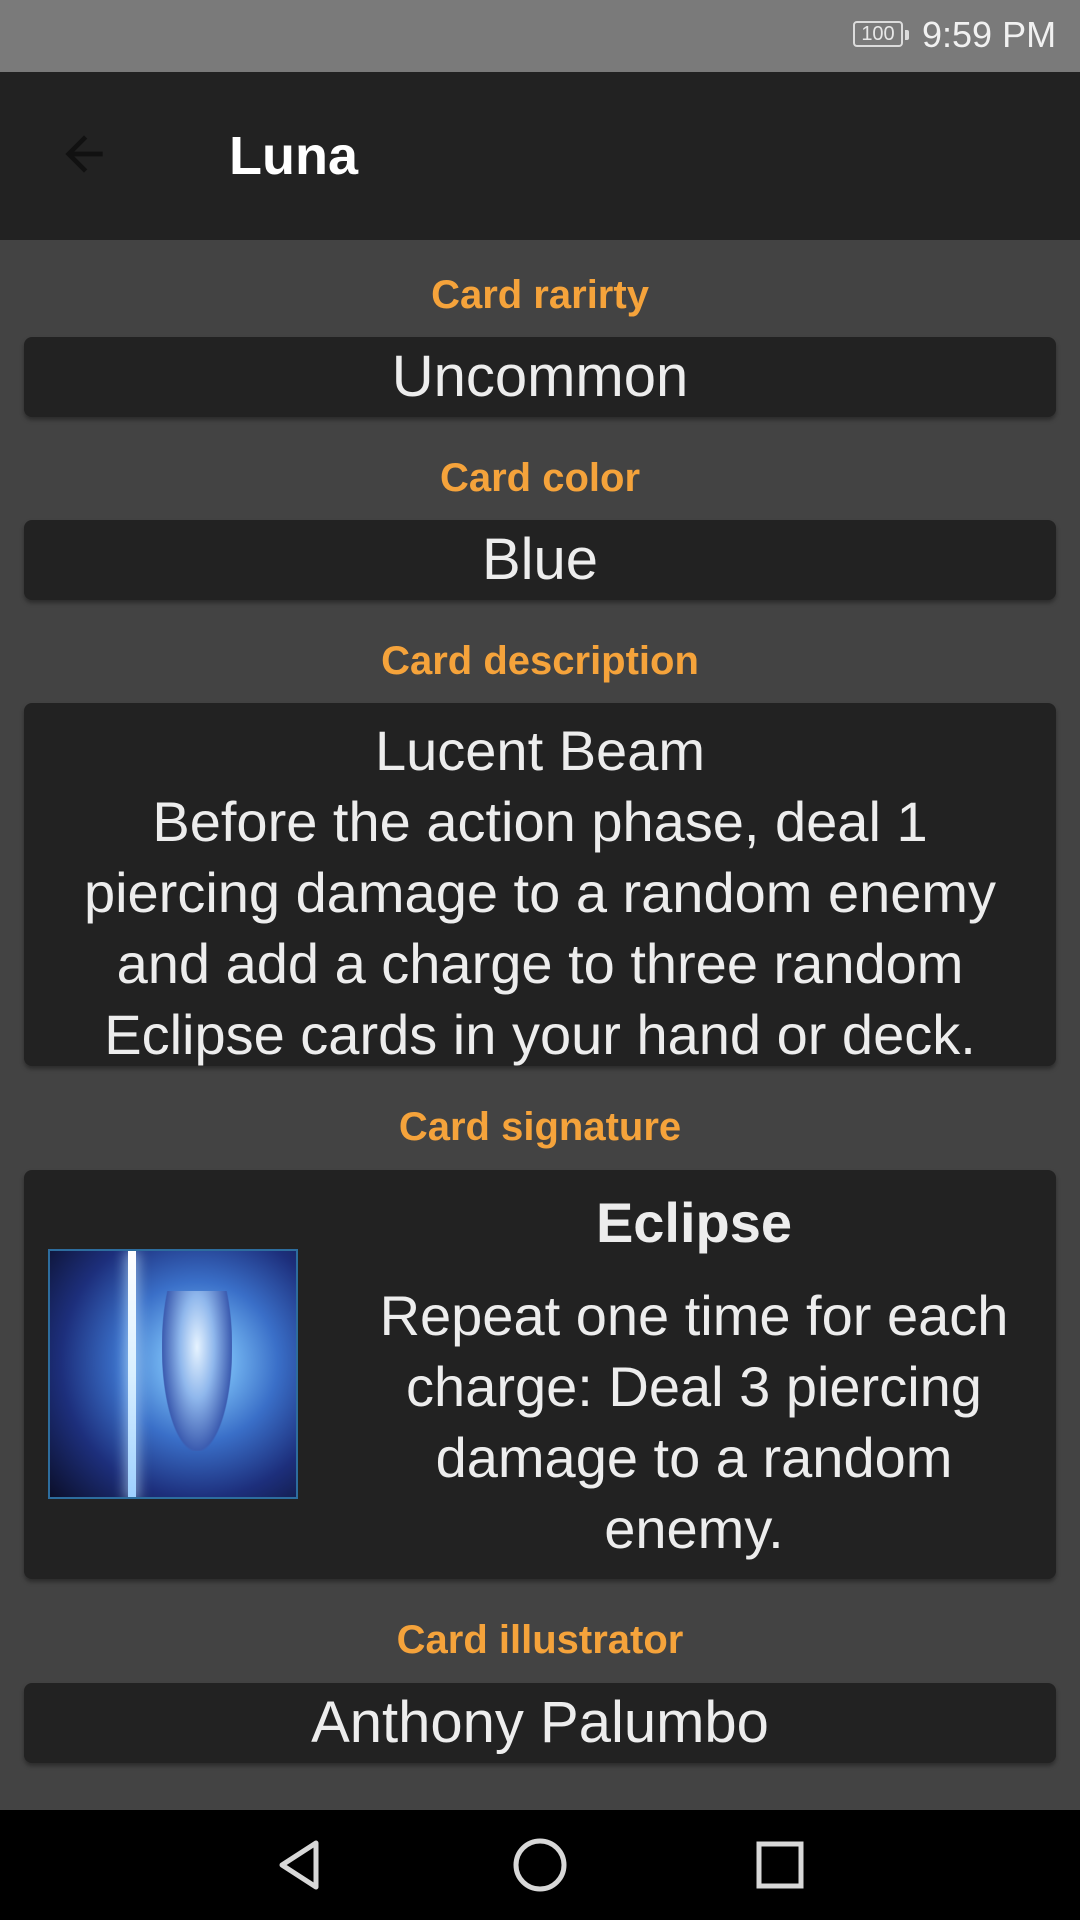 The height and width of the screenshot is (1920, 1080). I want to click on description-line: Eclipse cards in your hand or deck., so click(540, 1034).